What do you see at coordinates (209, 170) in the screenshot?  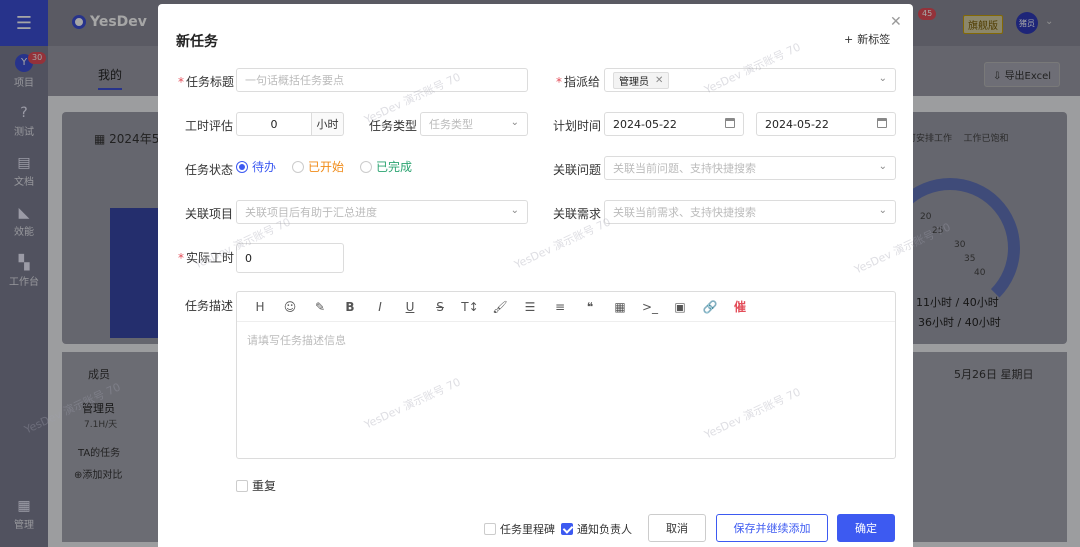 I see `status-label: 任务状态` at bounding box center [209, 170].